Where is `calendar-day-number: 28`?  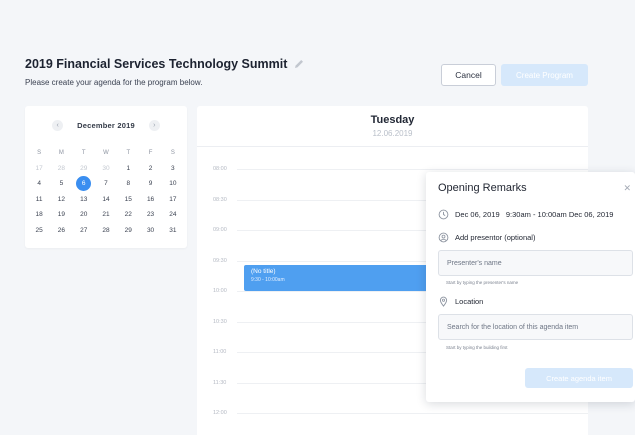
calendar-day-number: 28 is located at coordinates (106, 230).